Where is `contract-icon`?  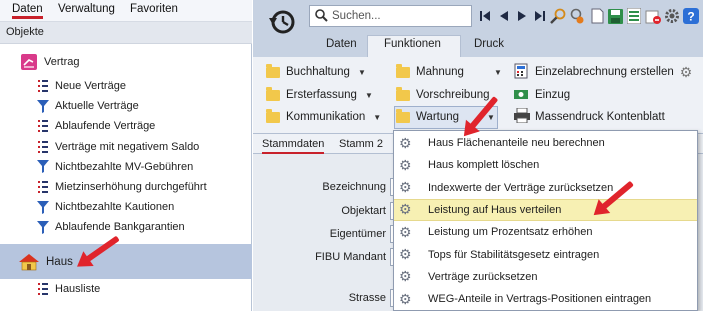 contract-icon is located at coordinates (29, 62).